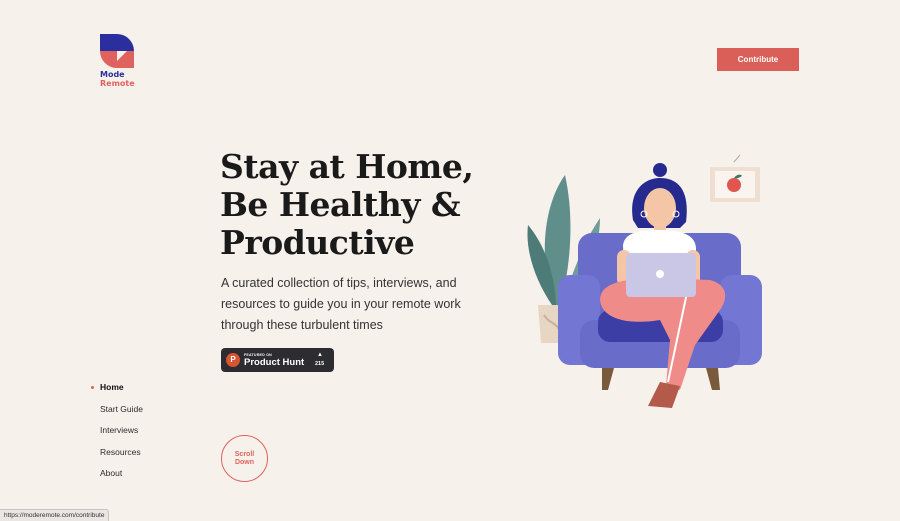  What do you see at coordinates (347, 204) in the screenshot?
I see `hero-title: Stay at Home, Be Healthy & Productive` at bounding box center [347, 204].